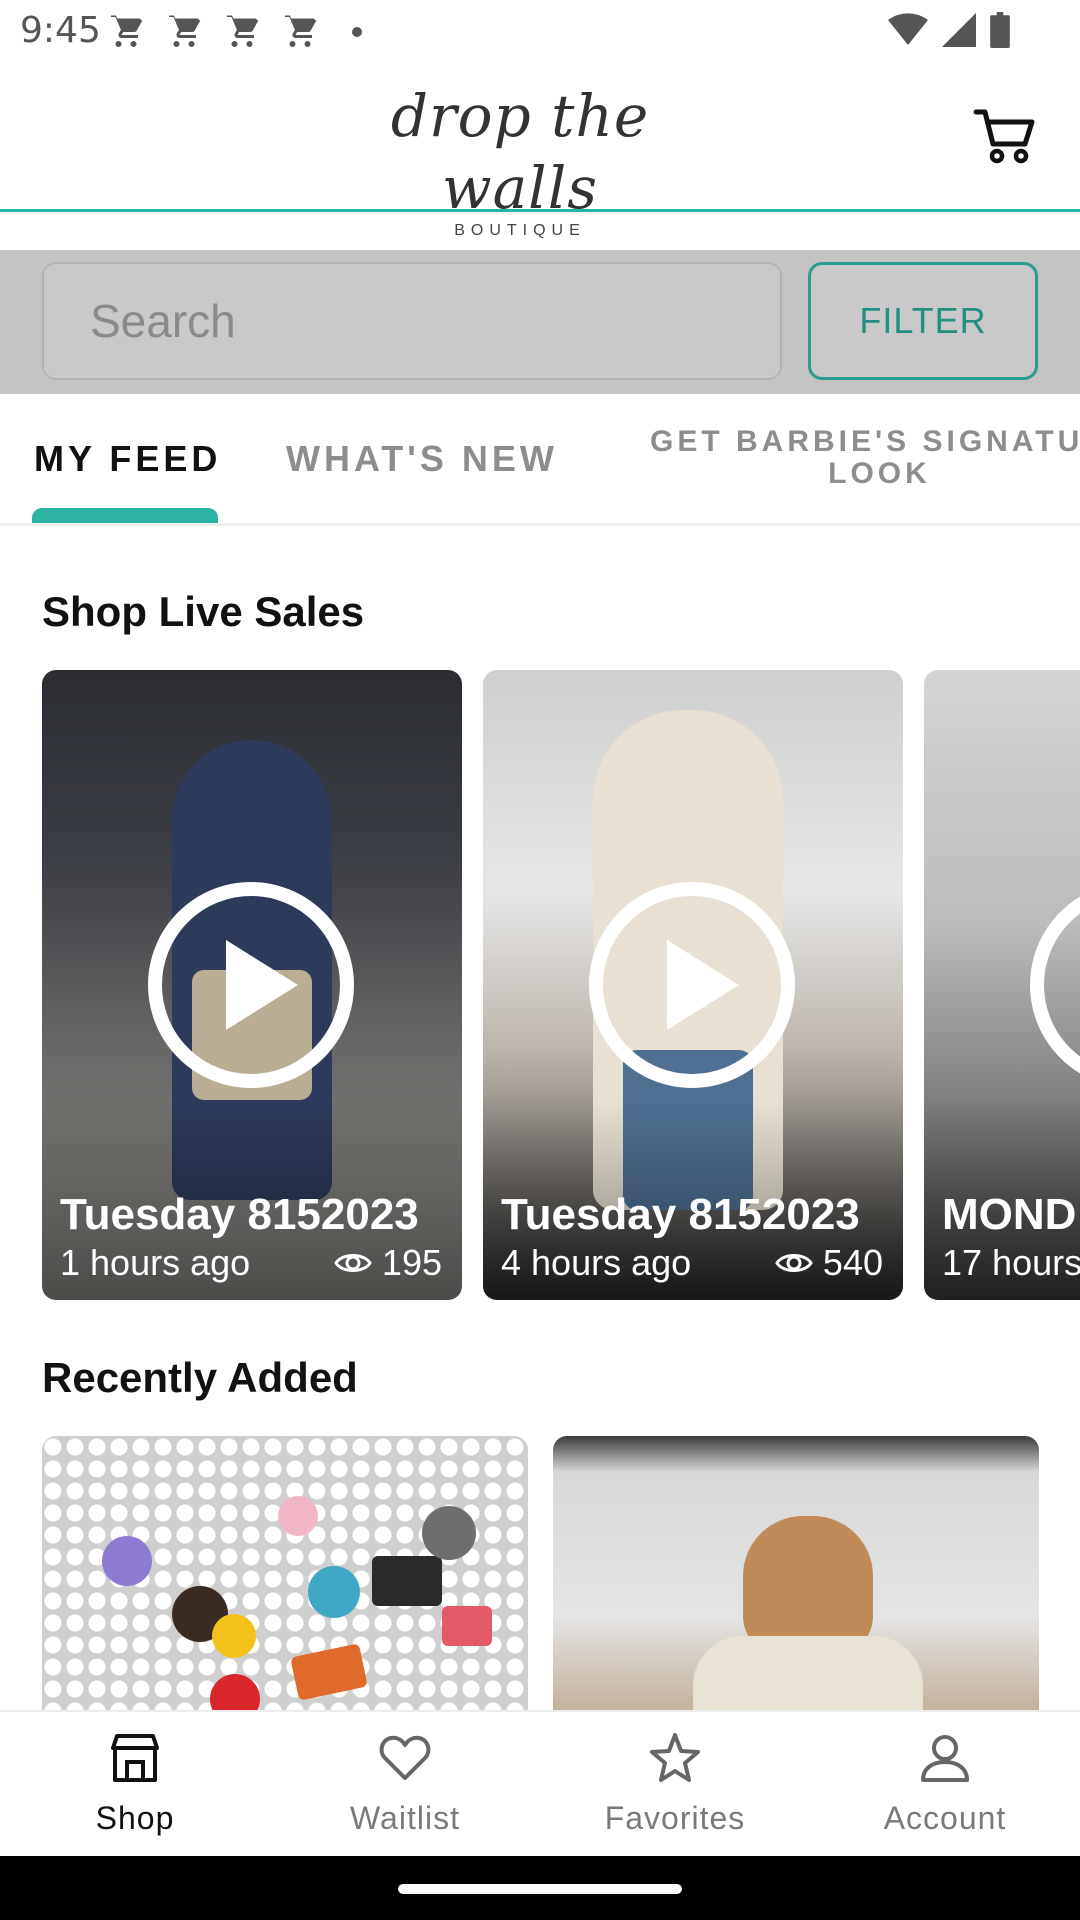 The height and width of the screenshot is (1920, 1080). What do you see at coordinates (405, 1818) in the screenshot?
I see `nav-label-waitlist: Waitlist` at bounding box center [405, 1818].